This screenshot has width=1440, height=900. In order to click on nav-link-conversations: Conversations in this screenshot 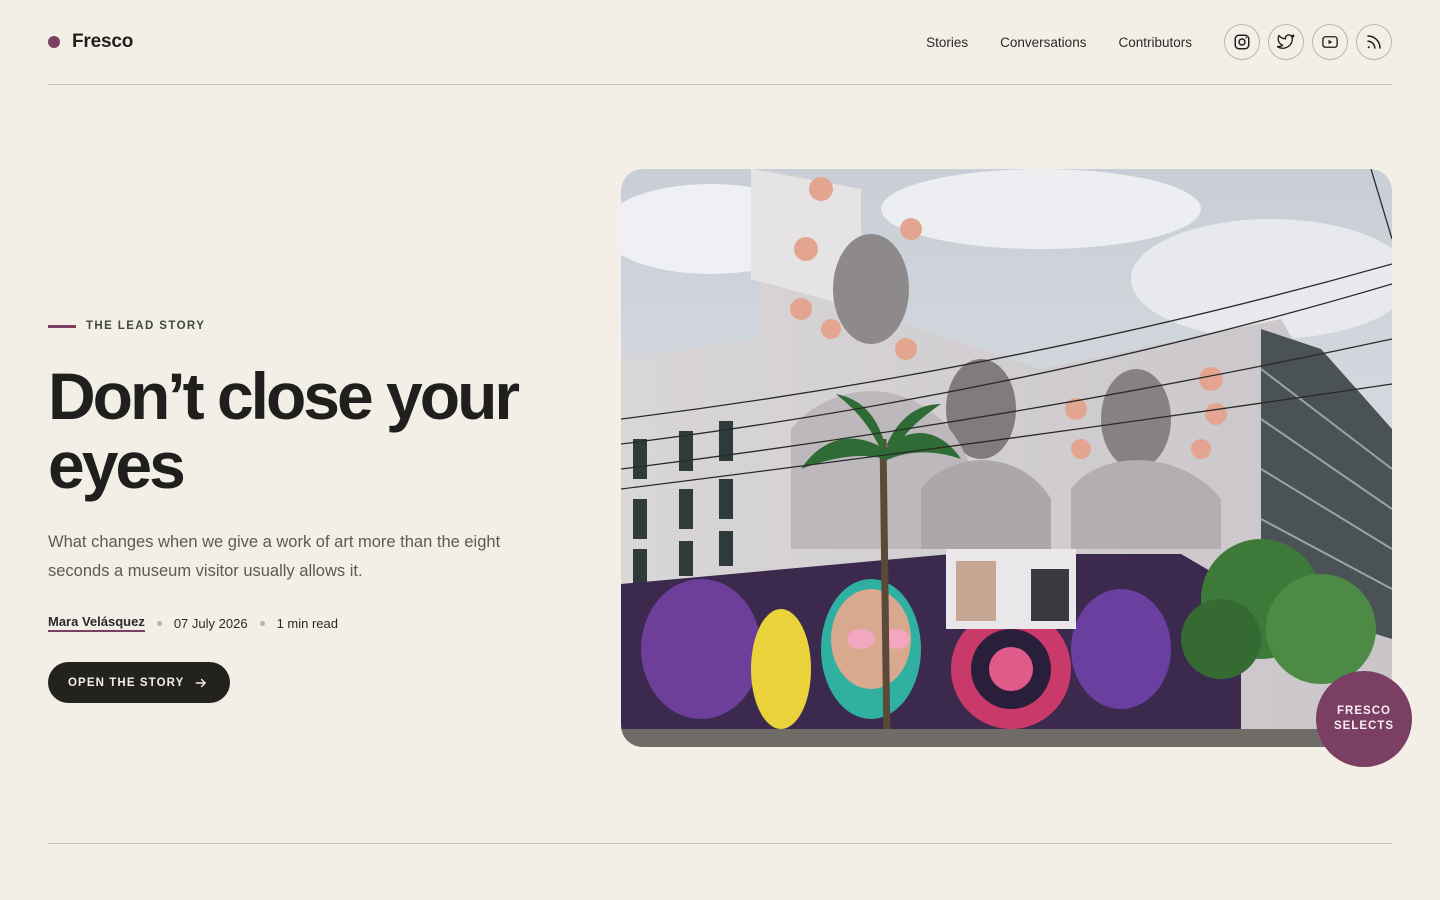, I will do `click(1043, 42)`.